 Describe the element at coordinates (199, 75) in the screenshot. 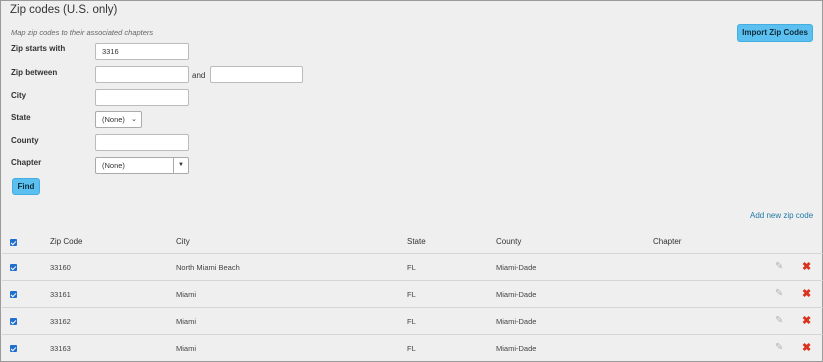

I see `zip-between-and: and` at that location.